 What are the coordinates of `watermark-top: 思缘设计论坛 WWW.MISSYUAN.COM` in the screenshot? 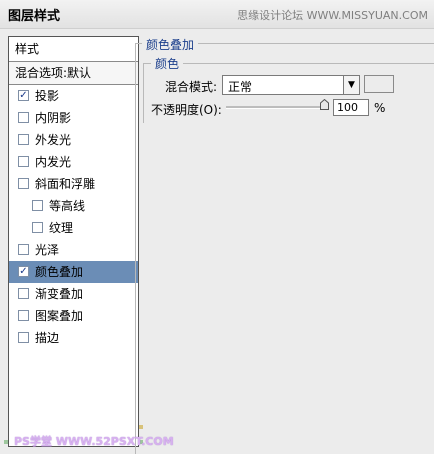 It's located at (332, 15).